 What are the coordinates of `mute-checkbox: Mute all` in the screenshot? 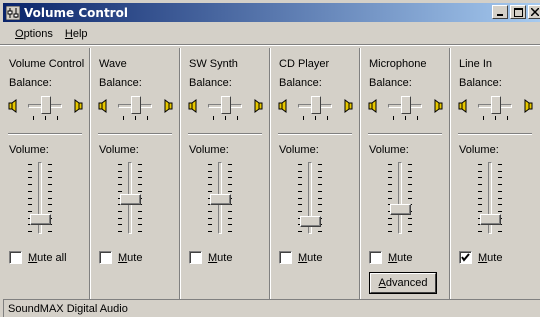 It's located at (38, 257).